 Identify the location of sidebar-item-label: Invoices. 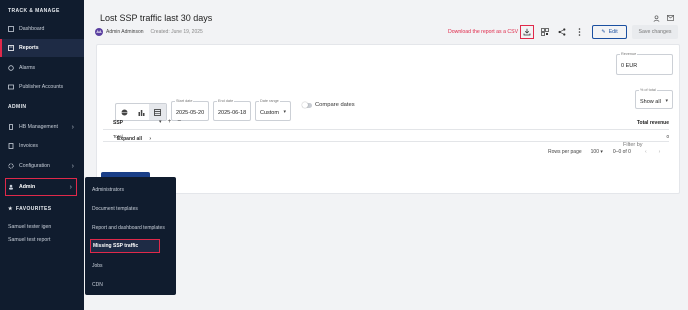
(29, 146).